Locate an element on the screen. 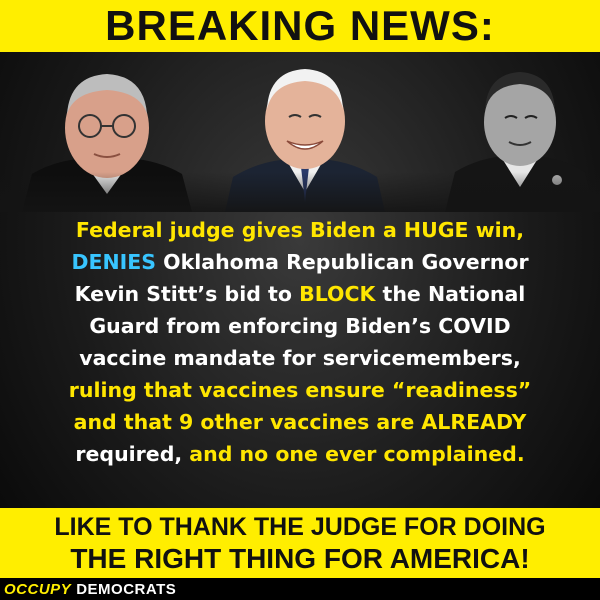 The height and width of the screenshot is (600, 600). cta-line-1: LIKE TO THANK THE JUDGE FOR DOING is located at coordinates (300, 527).